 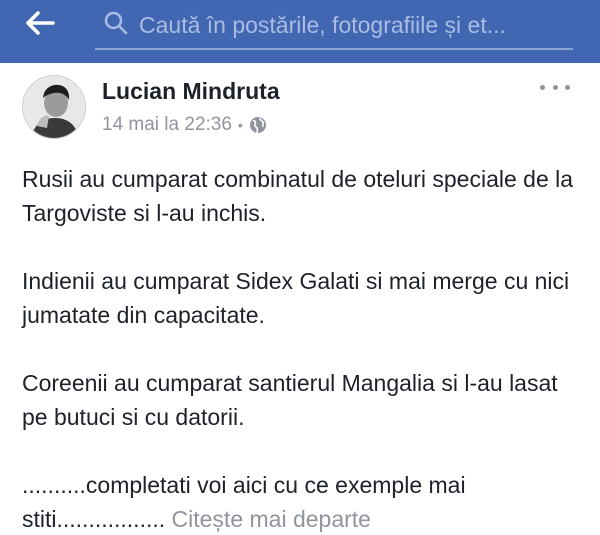 What do you see at coordinates (271, 519) in the screenshot?
I see `see-more-link: Citește mai departe` at bounding box center [271, 519].